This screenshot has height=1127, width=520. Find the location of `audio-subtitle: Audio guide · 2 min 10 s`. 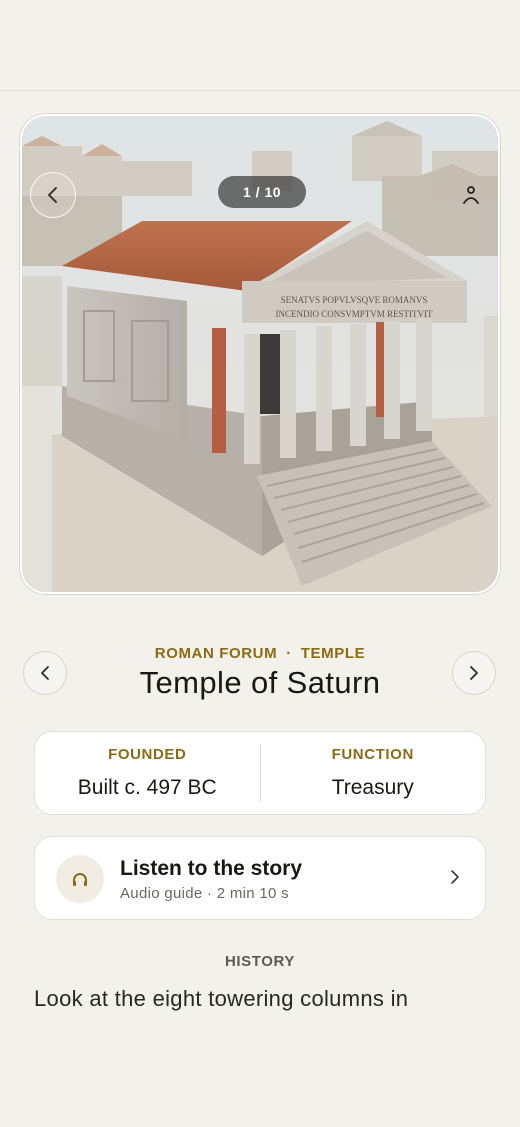

audio-subtitle: Audio guide · 2 min 10 s is located at coordinates (204, 893).